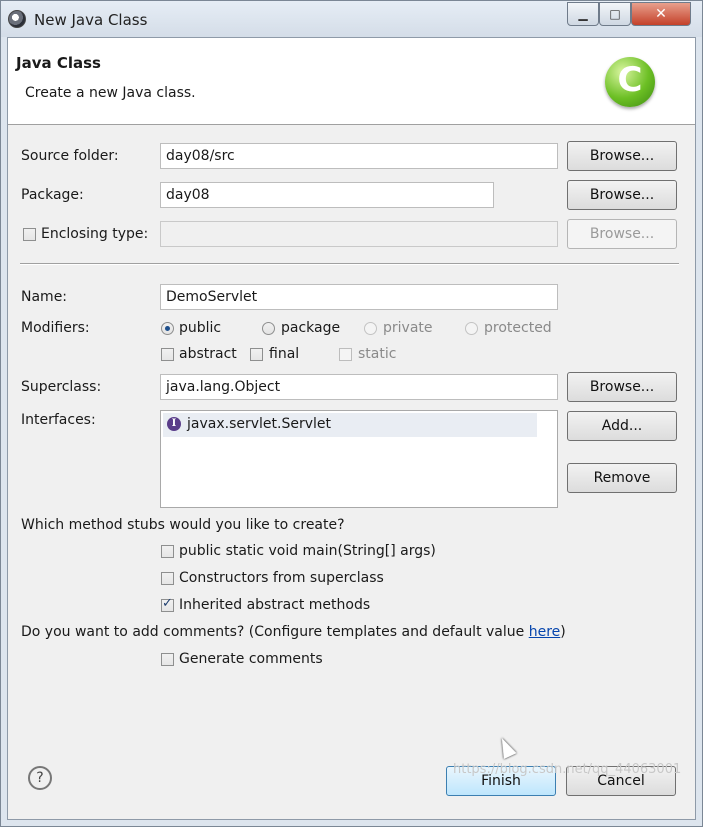 The height and width of the screenshot is (827, 703). What do you see at coordinates (359, 459) in the screenshot?
I see `interfaces-list: I javax.servlet.Servlet` at bounding box center [359, 459].